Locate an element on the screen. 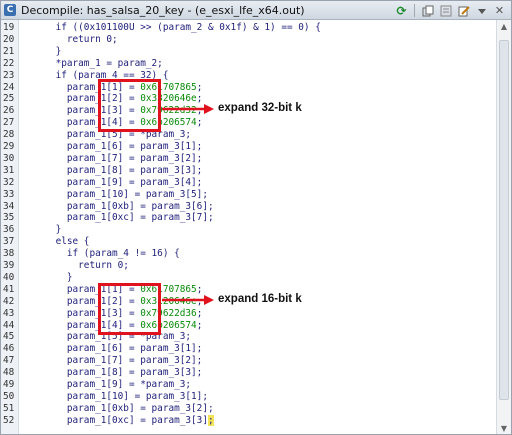  code-text: *param_1 = param_2; is located at coordinates (98, 63).